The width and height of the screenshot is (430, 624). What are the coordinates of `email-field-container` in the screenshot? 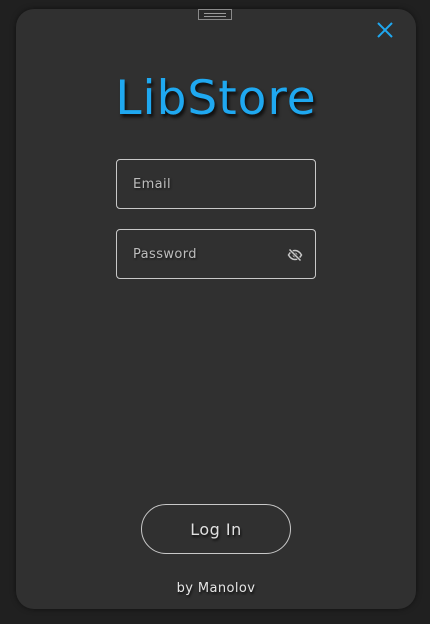 It's located at (216, 184).